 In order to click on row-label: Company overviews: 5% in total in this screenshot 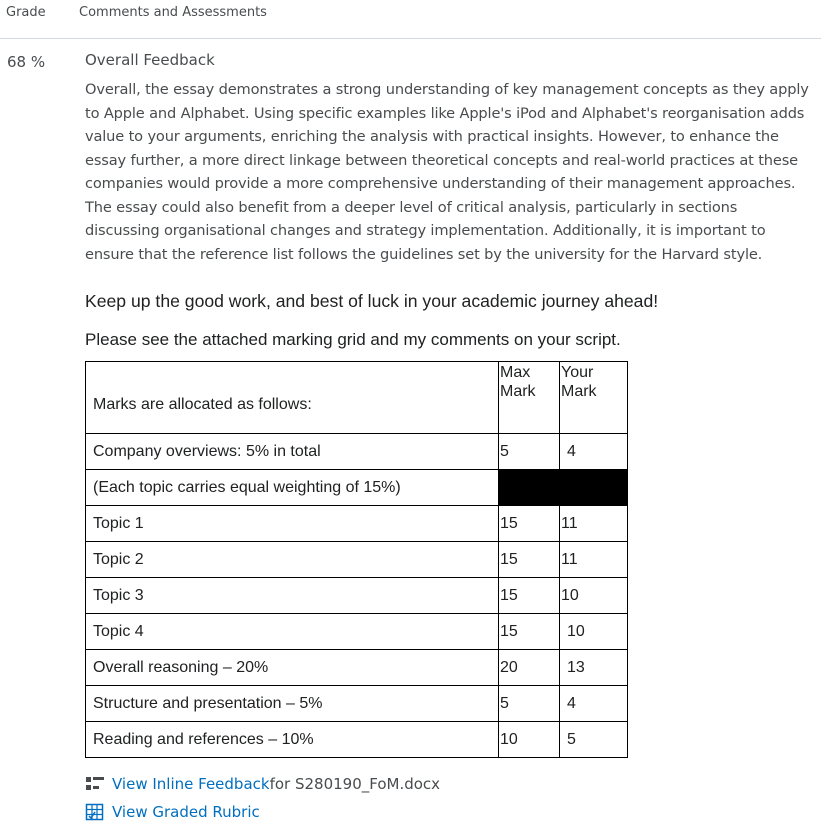, I will do `click(292, 451)`.